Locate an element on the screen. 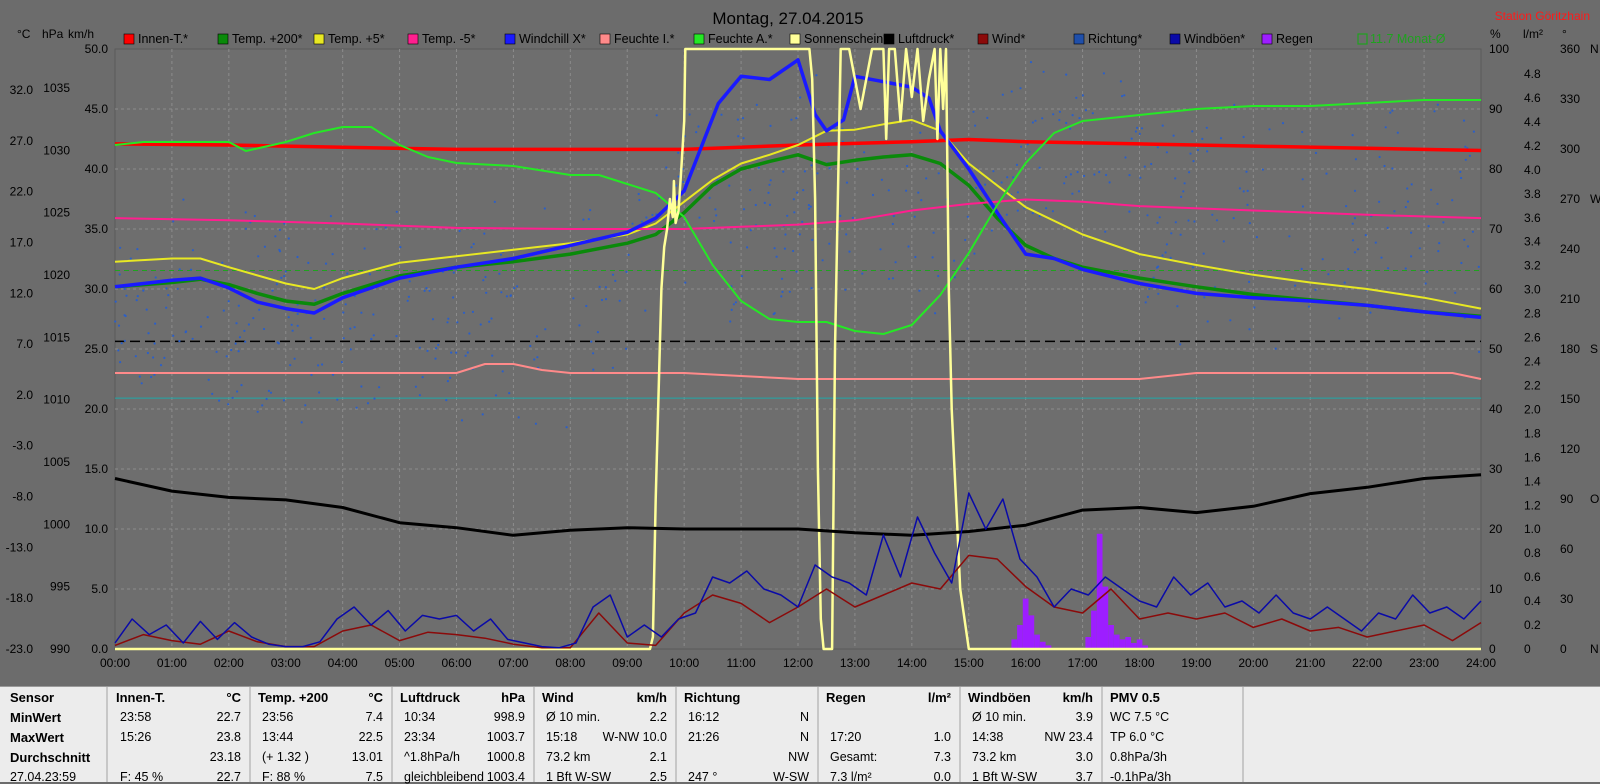  tick-label-rain: 2.6 is located at coordinates (1532, 338).